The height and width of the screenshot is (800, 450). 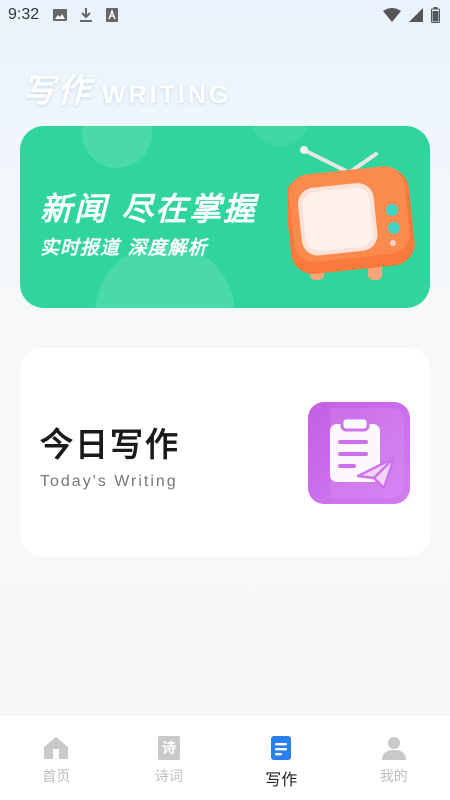 What do you see at coordinates (416, 17) in the screenshot?
I see `signal-icon` at bounding box center [416, 17].